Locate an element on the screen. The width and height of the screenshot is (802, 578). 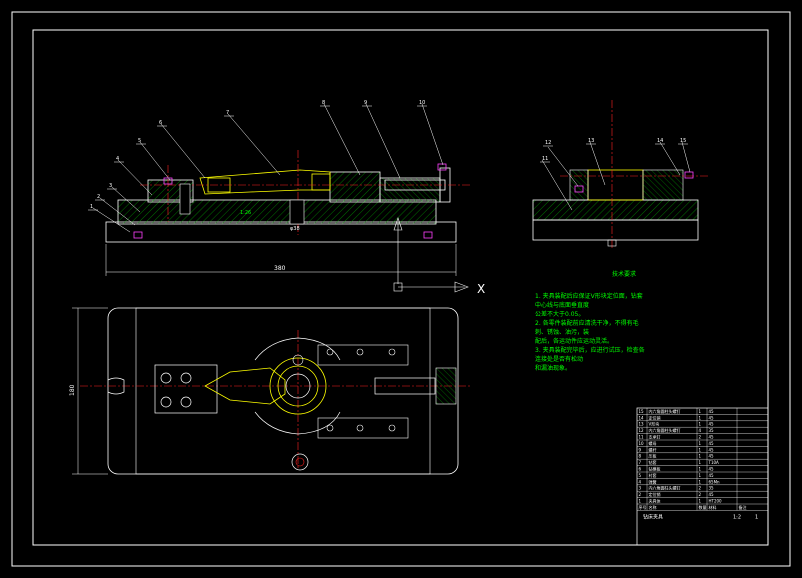
small-dim: 1:26 is located at coordinates (245, 213).